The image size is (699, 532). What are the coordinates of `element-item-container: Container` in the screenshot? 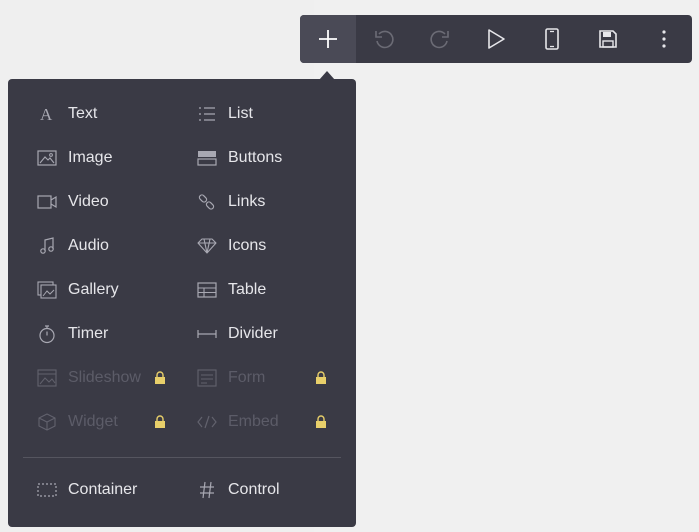 It's located at (86, 490).